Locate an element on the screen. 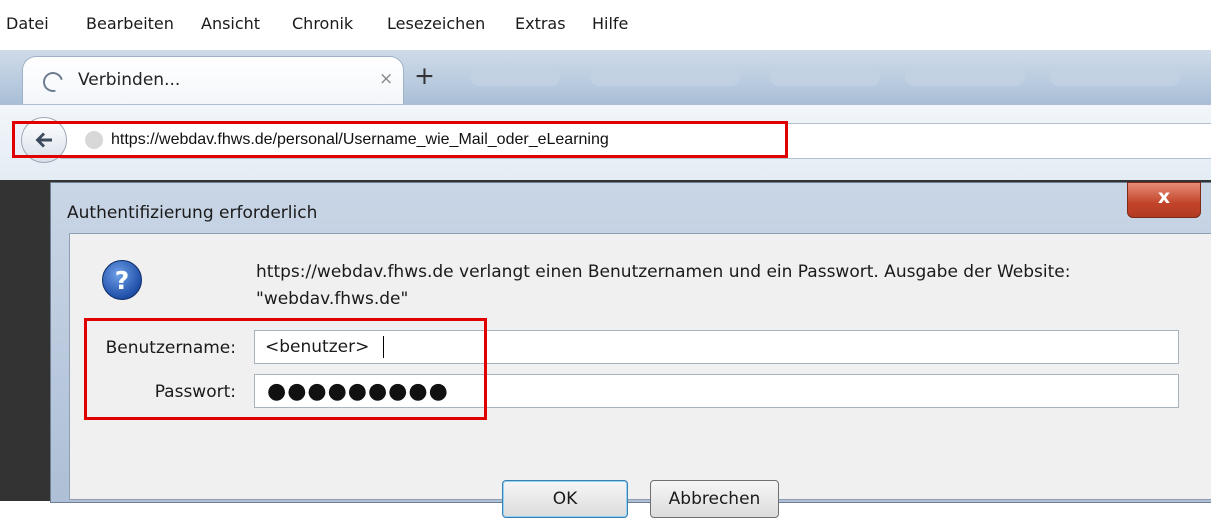 This screenshot has height=518, width=1211. tab-active: Verbinden... × is located at coordinates (213, 80).